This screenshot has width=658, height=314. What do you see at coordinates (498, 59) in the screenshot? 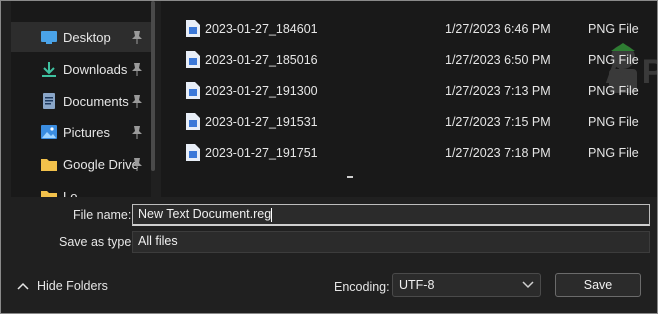
I see `file-date: 1/27/2023 6:50 PM` at bounding box center [498, 59].